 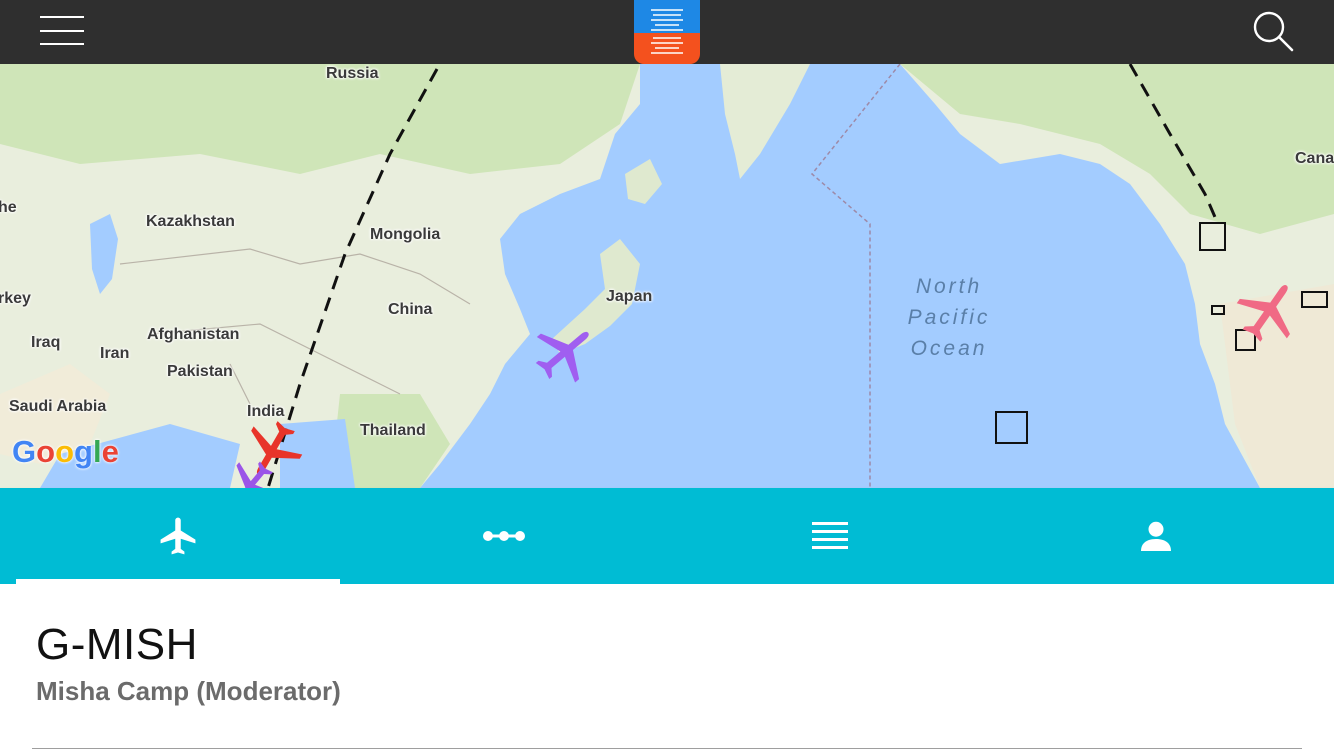 What do you see at coordinates (188, 691) in the screenshot?
I see `pilot-name: Misha Camp (Moderator)` at bounding box center [188, 691].